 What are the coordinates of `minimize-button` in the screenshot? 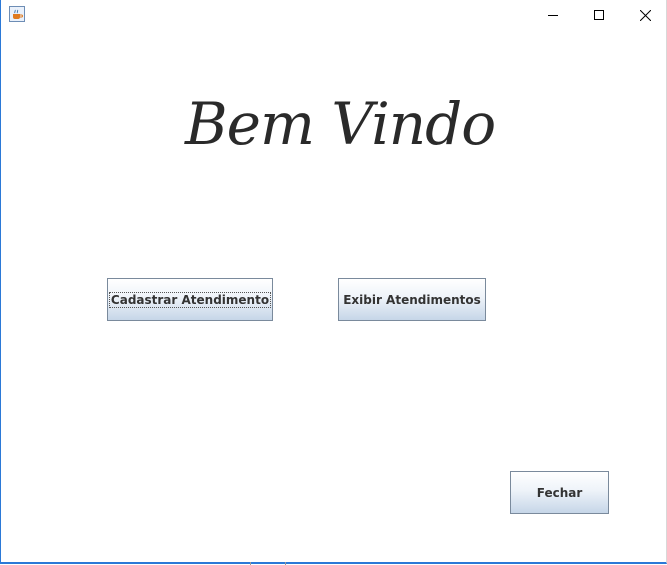 It's located at (553, 15).